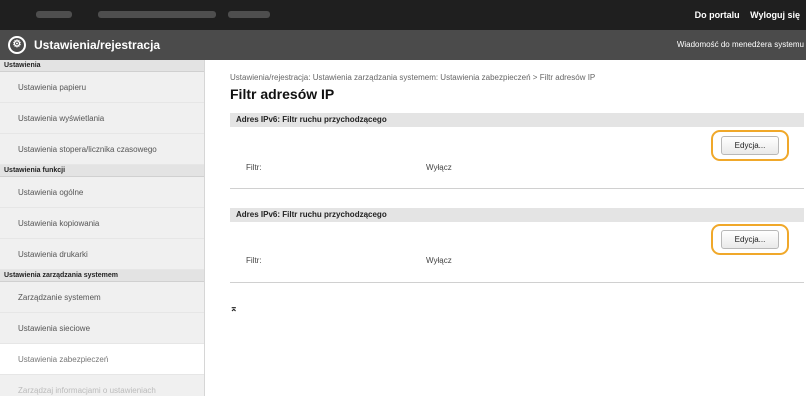 The width and height of the screenshot is (806, 396). What do you see at coordinates (740, 44) in the screenshot?
I see `message-to-admin-link: Wiadomość do menedżera systemu` at bounding box center [740, 44].